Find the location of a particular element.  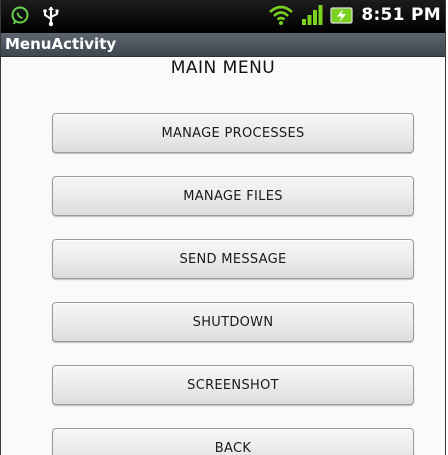

wifi-icon is located at coordinates (281, 15).